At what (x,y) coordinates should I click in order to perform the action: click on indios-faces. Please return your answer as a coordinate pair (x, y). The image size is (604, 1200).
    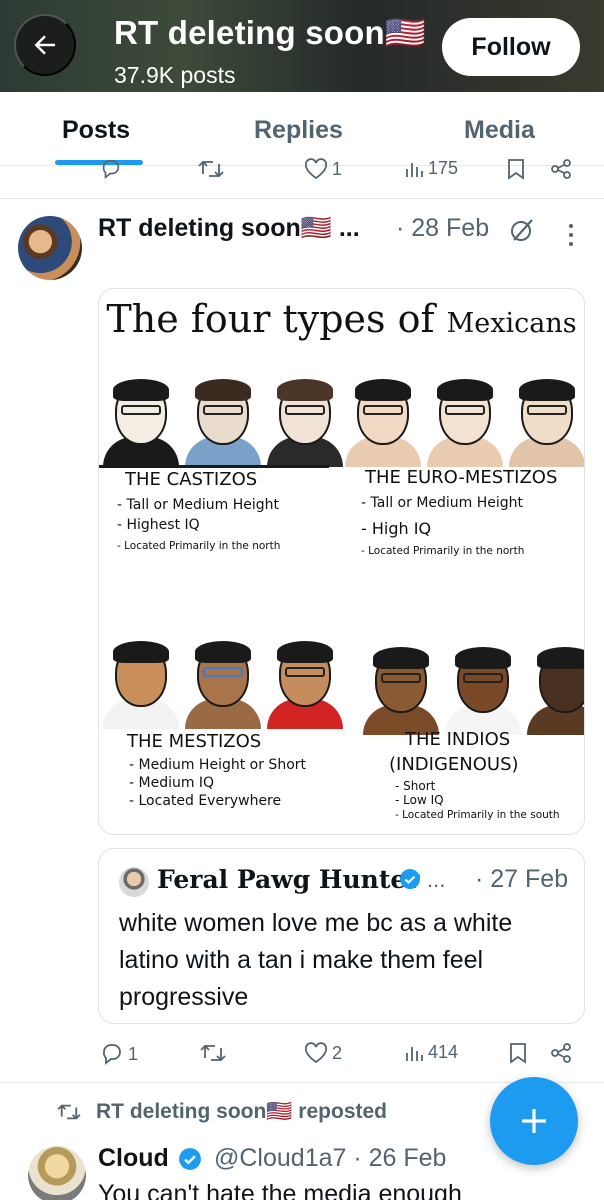
    Looking at the image, I should click on (472, 687).